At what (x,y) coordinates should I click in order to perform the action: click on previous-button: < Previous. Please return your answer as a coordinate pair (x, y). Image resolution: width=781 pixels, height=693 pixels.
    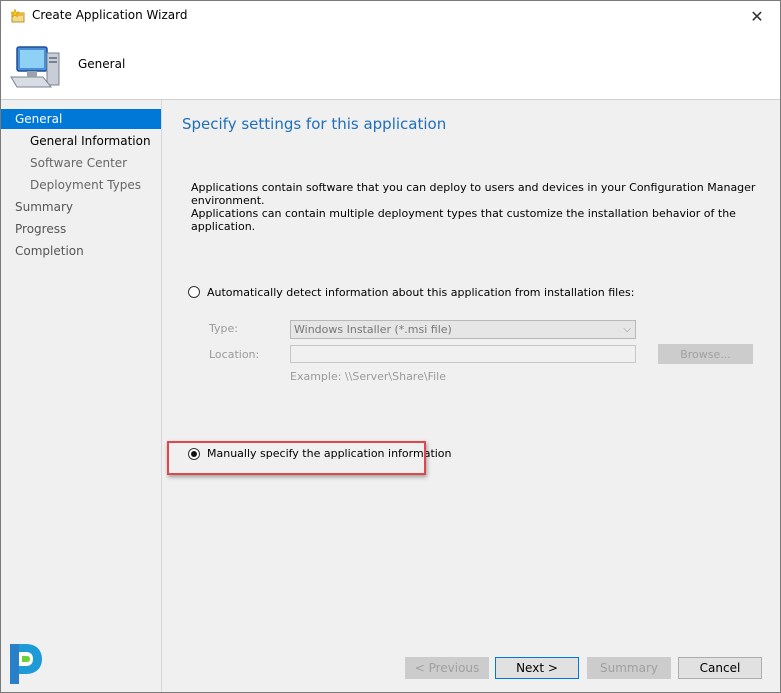
    Looking at the image, I should click on (447, 668).